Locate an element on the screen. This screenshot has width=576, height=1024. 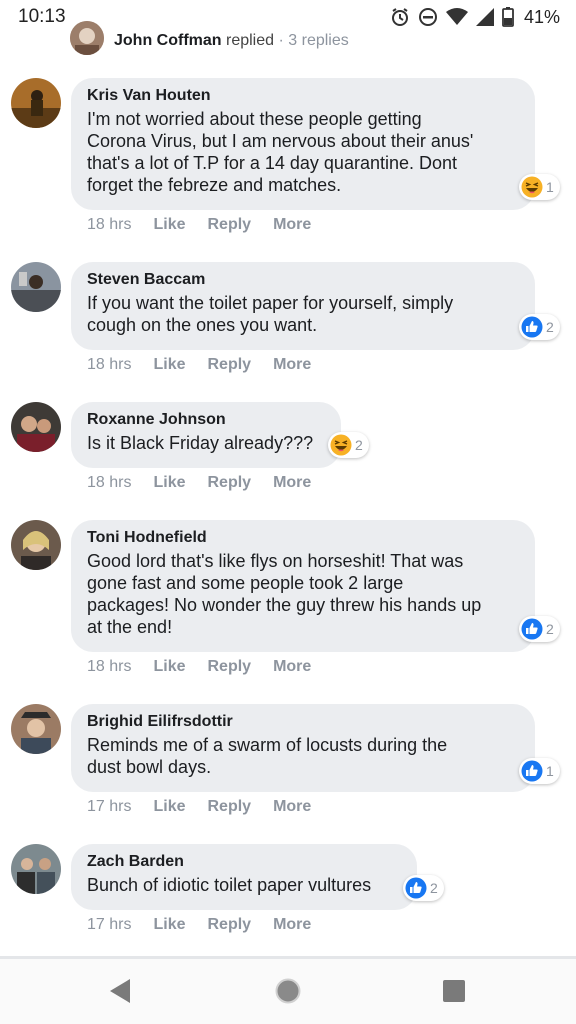
comment-author: Toni Hodnefield is located at coordinates (302, 538).